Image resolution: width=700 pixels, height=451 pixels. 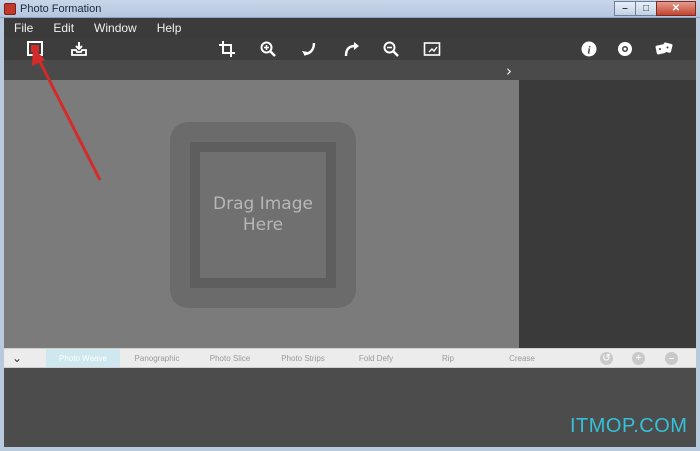 What do you see at coordinates (303, 358) in the screenshot?
I see `tab-photo-strips: Photo Strips` at bounding box center [303, 358].